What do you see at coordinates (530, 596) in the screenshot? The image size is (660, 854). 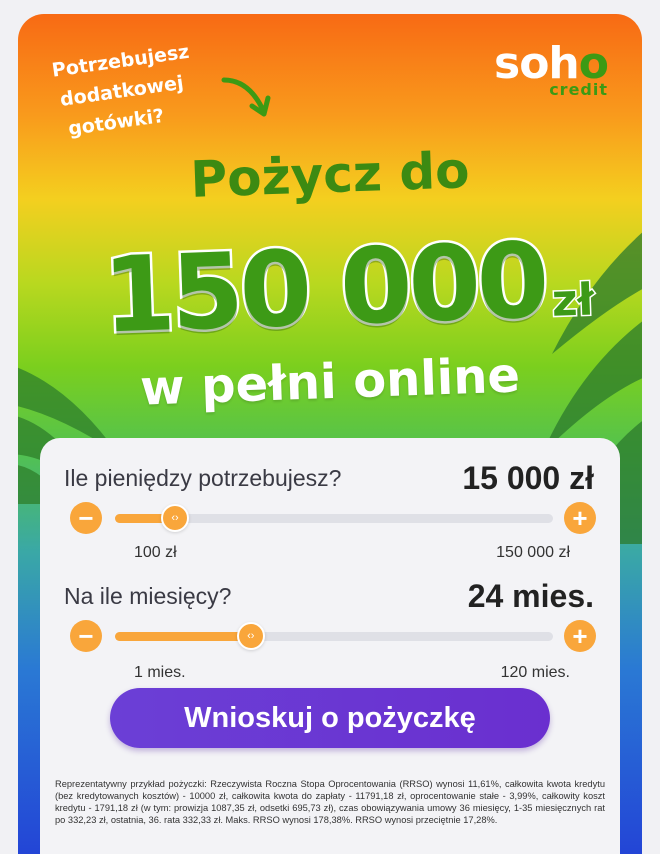 I see `months-value: 24 mies.` at bounding box center [530, 596].